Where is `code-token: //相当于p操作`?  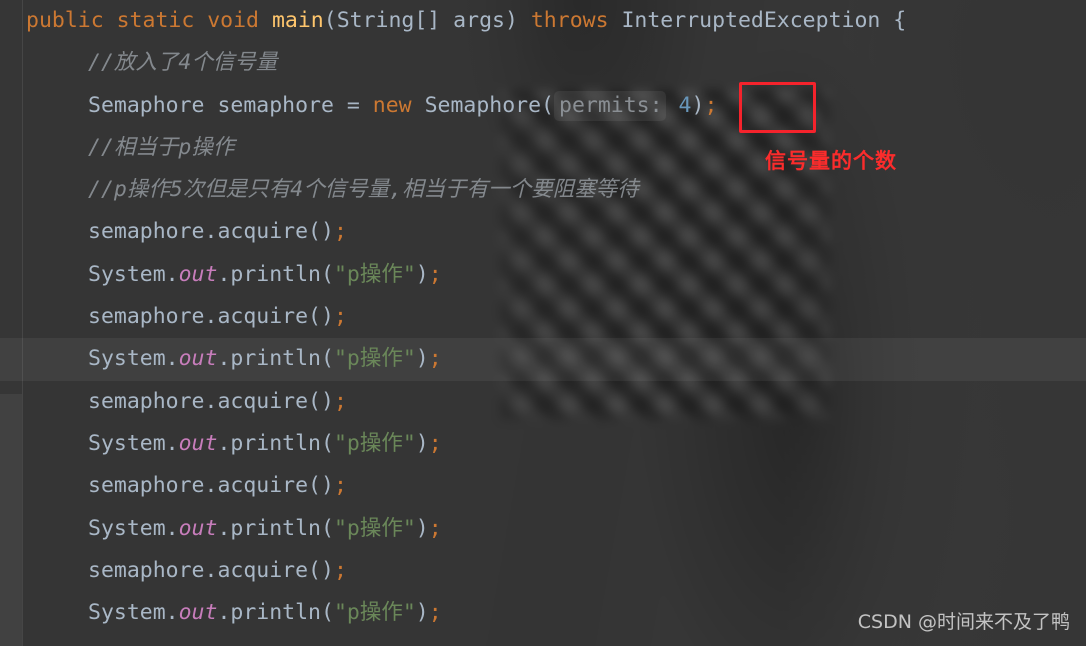
code-token: //相当于p操作 is located at coordinates (161, 147).